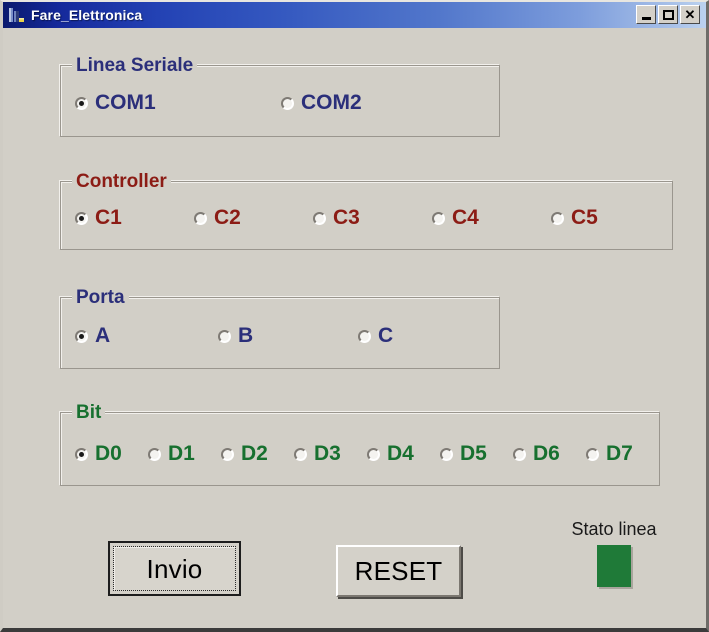 Image resolution: width=709 pixels, height=632 pixels. I want to click on radio-d0: D0, so click(98, 454).